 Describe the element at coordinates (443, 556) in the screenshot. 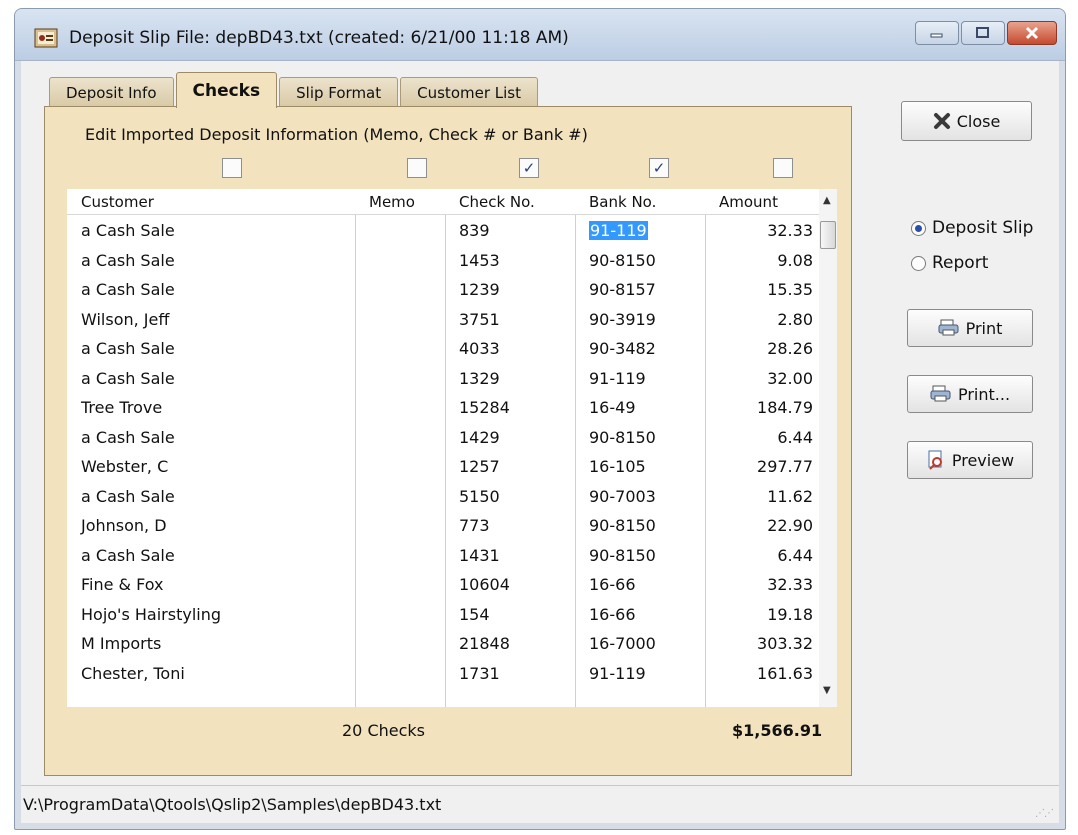

I see `table-row: a Cash Sale 1431 90-8150 6.44` at that location.